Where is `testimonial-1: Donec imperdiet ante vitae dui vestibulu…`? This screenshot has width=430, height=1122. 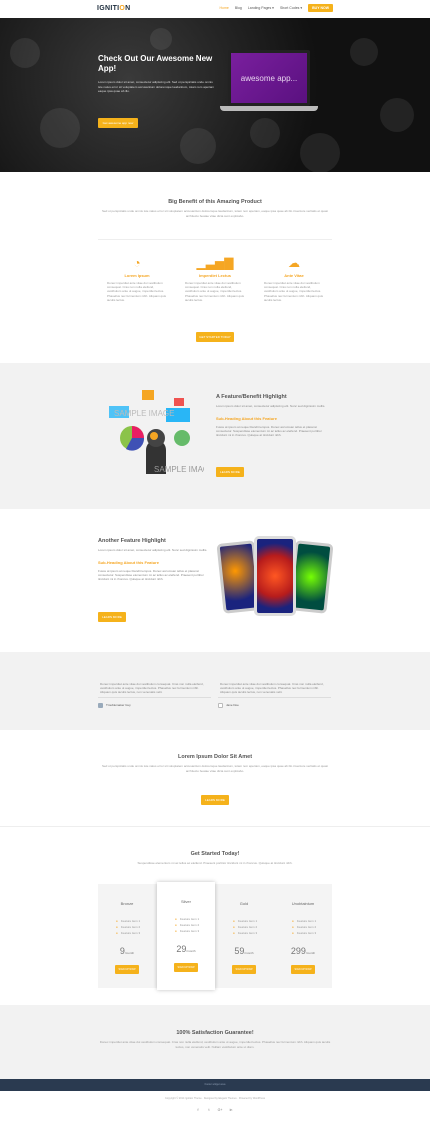 testimonial-1: Donec imperdiet ante vitae dui vestibulu… is located at coordinates (154, 694).